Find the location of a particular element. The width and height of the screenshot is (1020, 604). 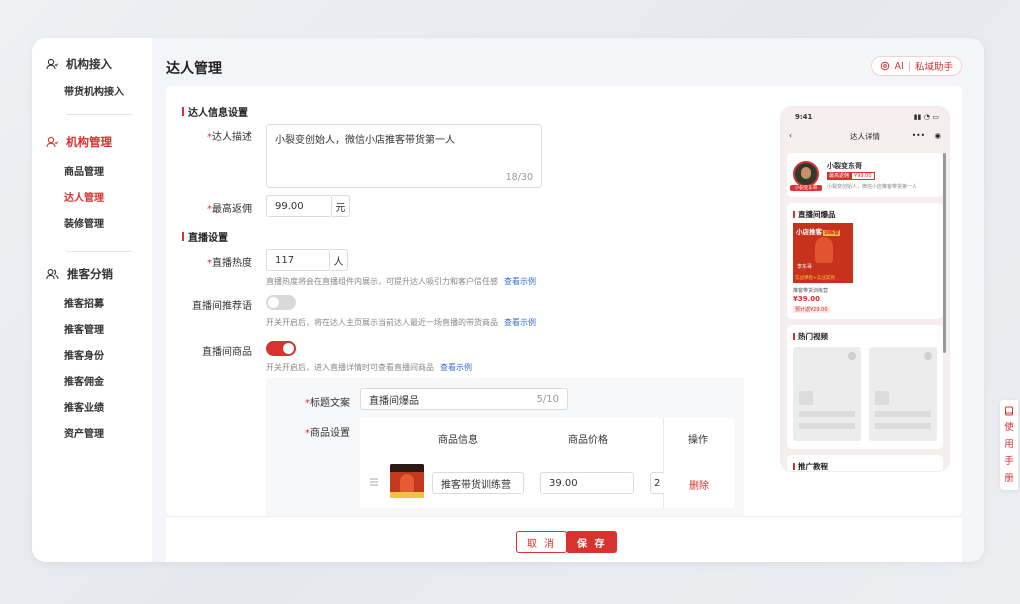

manual-char: 册 is located at coordinates (1009, 478).